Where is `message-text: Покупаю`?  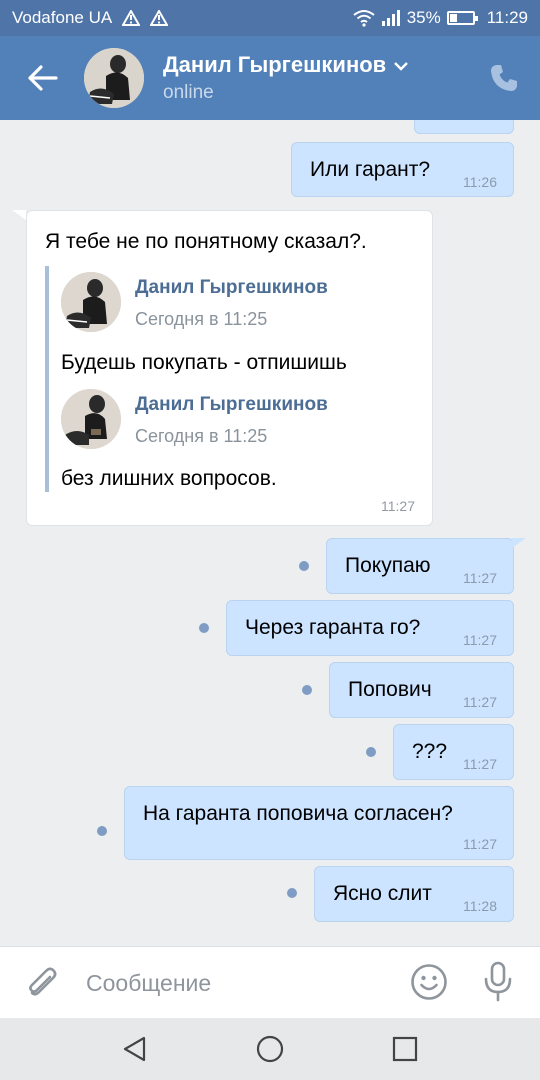 message-text: Покупаю is located at coordinates (388, 565).